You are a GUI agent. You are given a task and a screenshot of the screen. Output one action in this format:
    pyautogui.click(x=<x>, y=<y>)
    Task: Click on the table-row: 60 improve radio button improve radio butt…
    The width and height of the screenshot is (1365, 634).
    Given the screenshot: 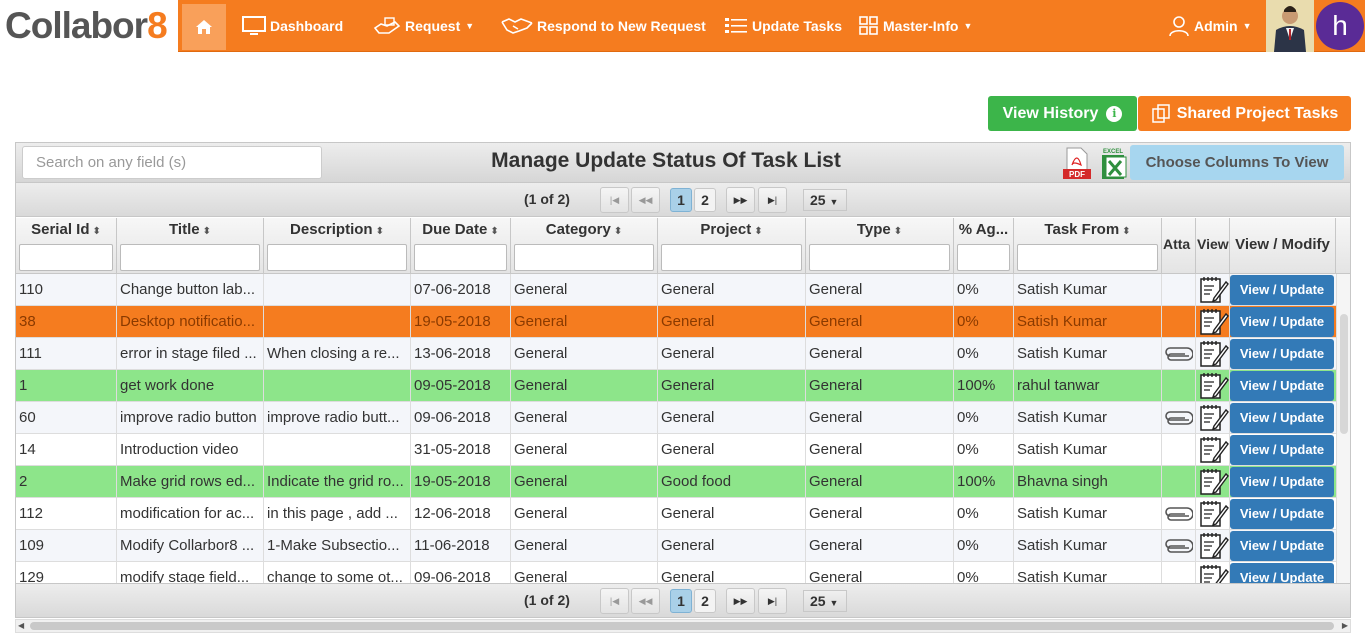 What is the action you would take?
    pyautogui.click(x=676, y=418)
    